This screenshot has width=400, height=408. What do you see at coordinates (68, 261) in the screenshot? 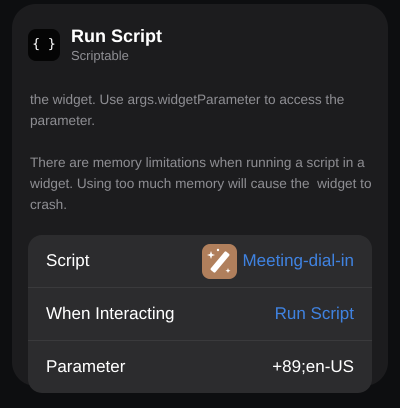
I see `setting-label: Script` at bounding box center [68, 261].